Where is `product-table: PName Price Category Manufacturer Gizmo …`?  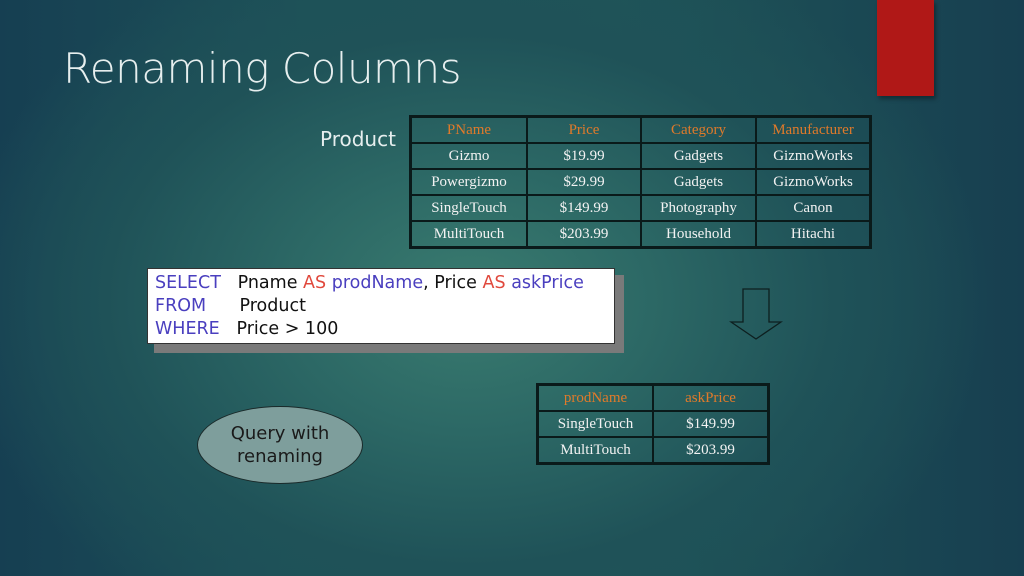 product-table: PName Price Category Manufacturer Gizmo … is located at coordinates (640, 182).